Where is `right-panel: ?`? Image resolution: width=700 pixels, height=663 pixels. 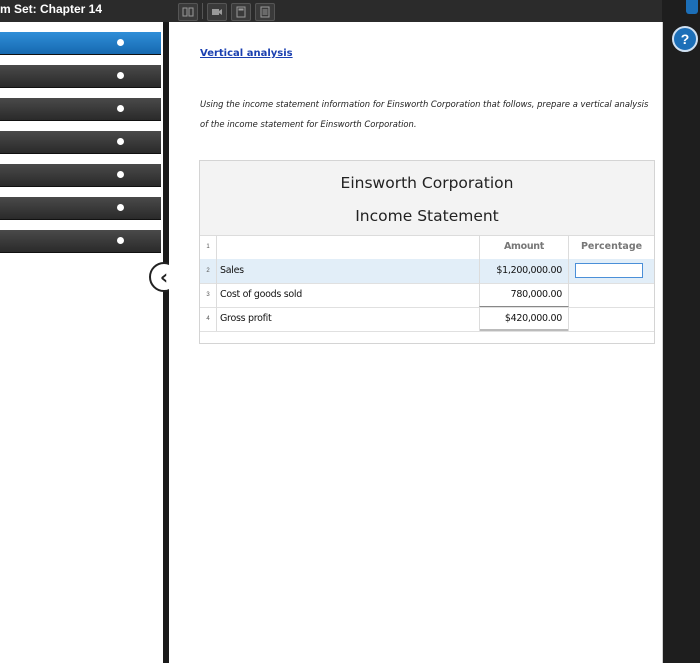
right-panel: ? is located at coordinates (681, 331).